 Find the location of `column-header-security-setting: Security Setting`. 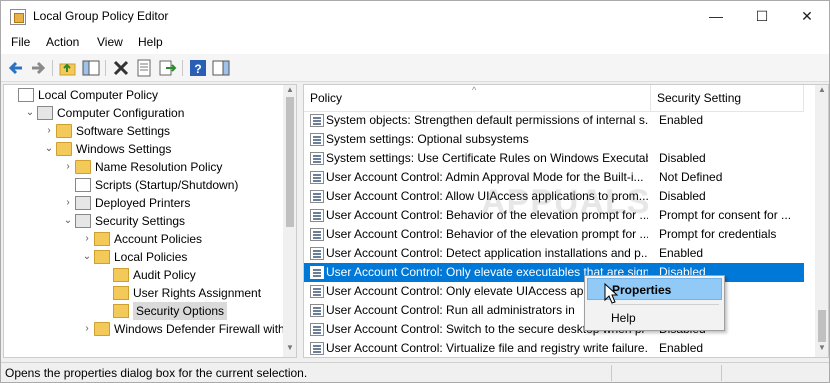

column-header-security-setting: Security Setting is located at coordinates (727, 98).